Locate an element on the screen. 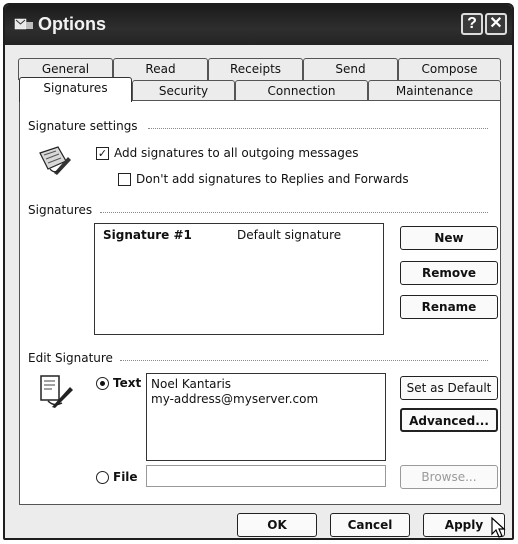 This screenshot has height=544, width=518. tab-connection: Connection is located at coordinates (301, 91).